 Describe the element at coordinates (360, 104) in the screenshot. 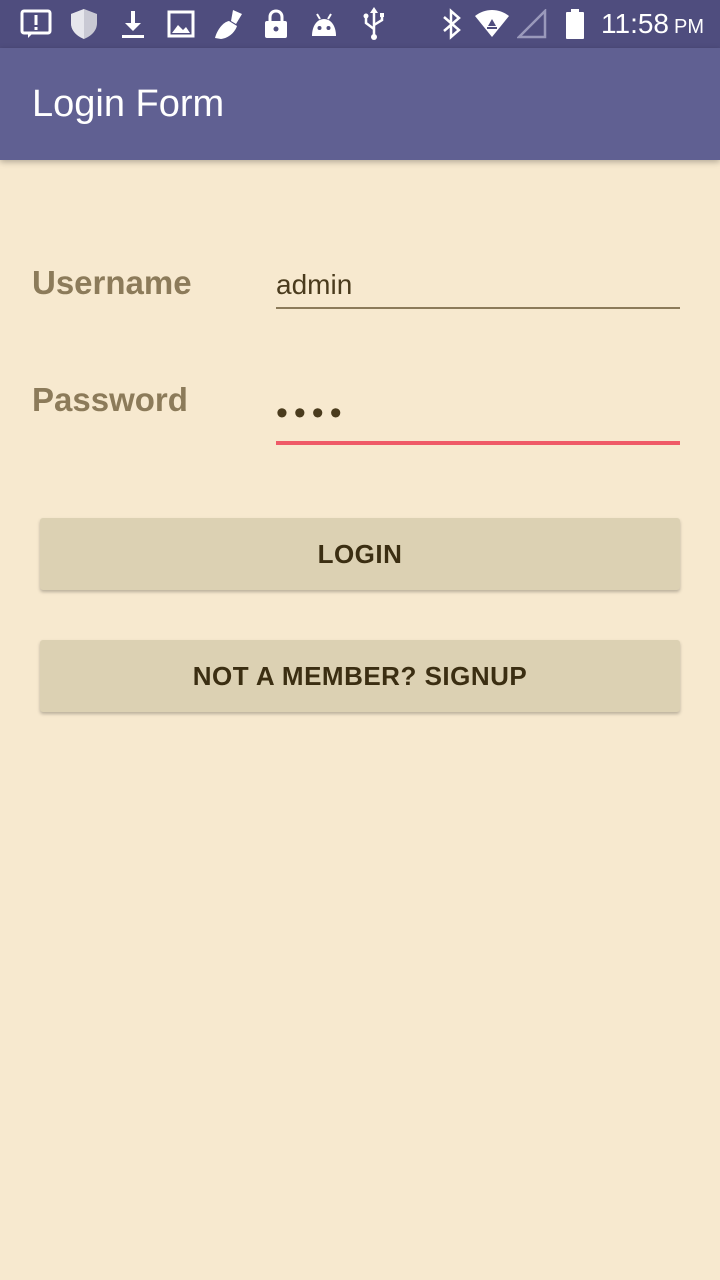

I see `app-bar: Login Form` at that location.